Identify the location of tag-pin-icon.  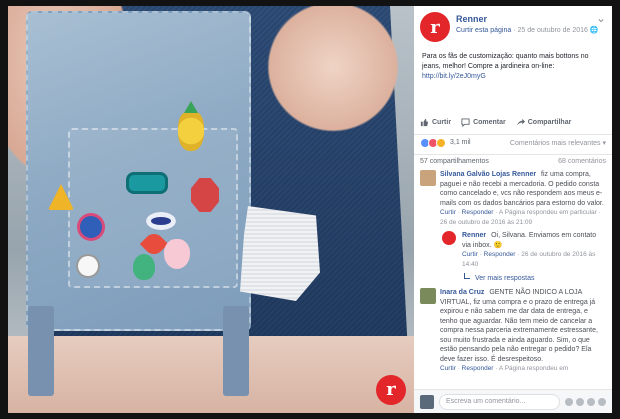
(88, 266).